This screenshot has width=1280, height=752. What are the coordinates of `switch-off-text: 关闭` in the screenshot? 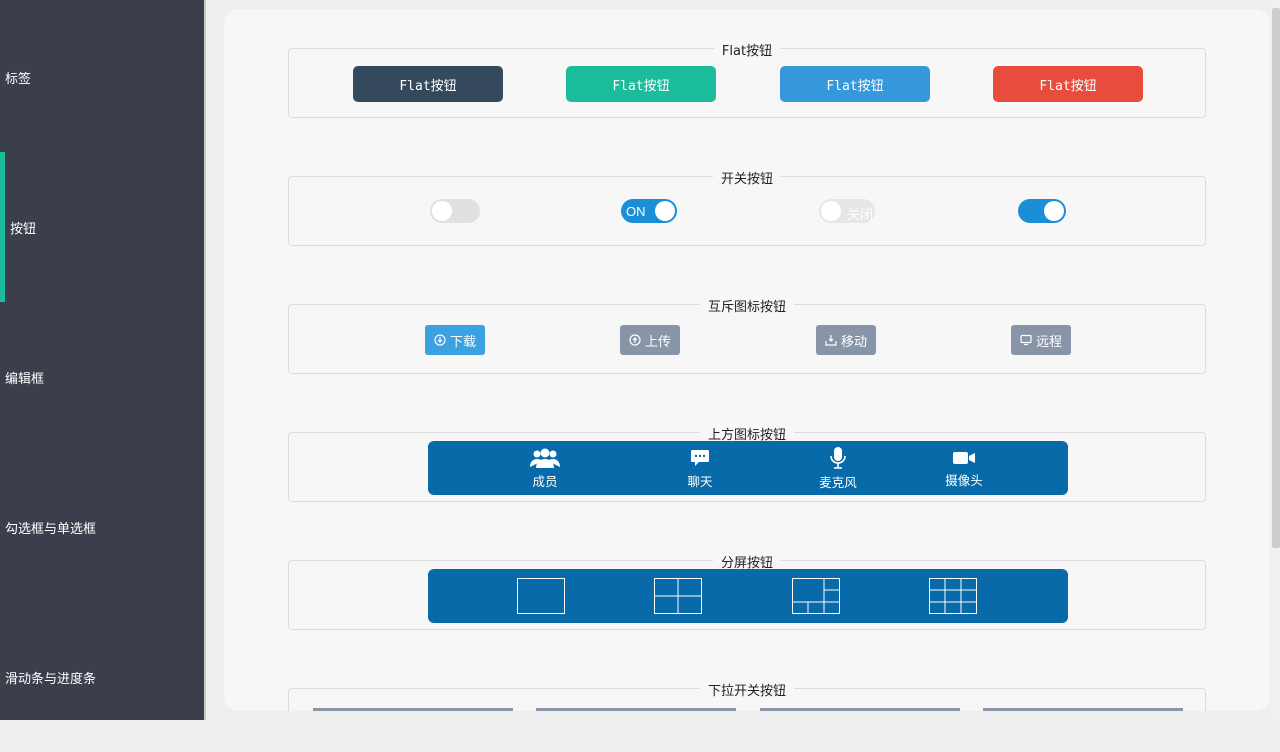 It's located at (847, 211).